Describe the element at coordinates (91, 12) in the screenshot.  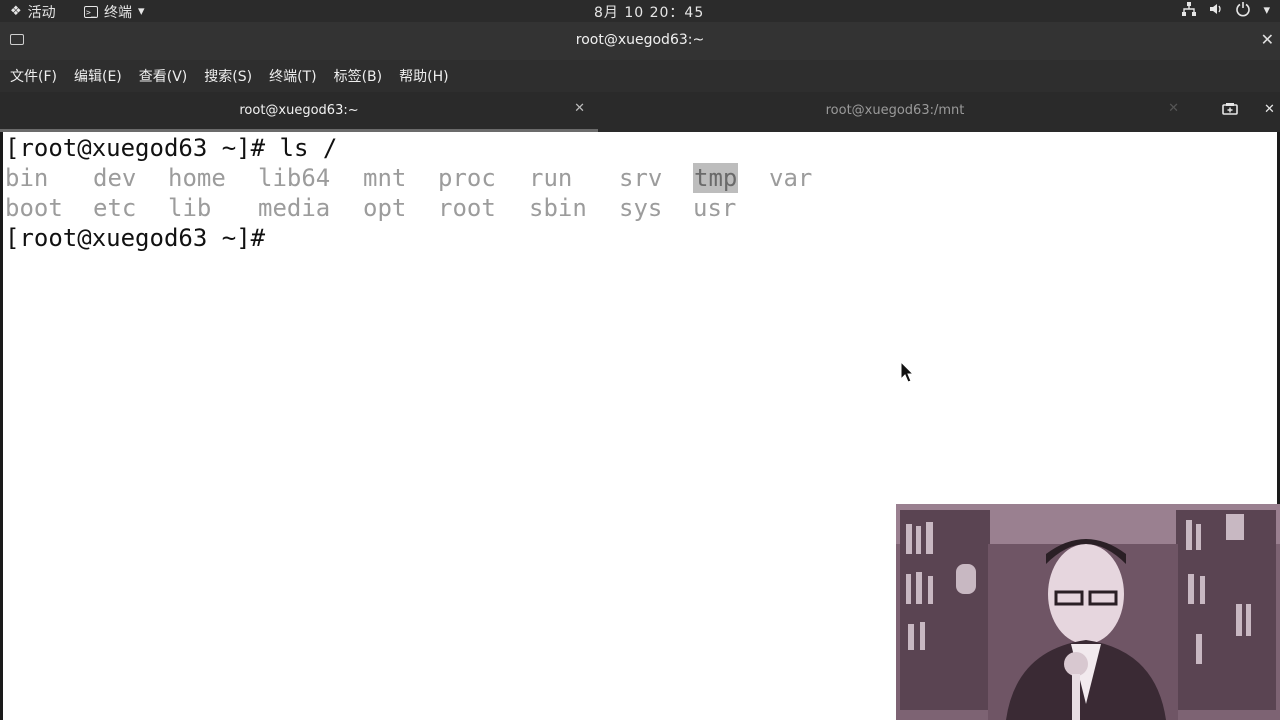
I see `terminal-icon: >_` at that location.